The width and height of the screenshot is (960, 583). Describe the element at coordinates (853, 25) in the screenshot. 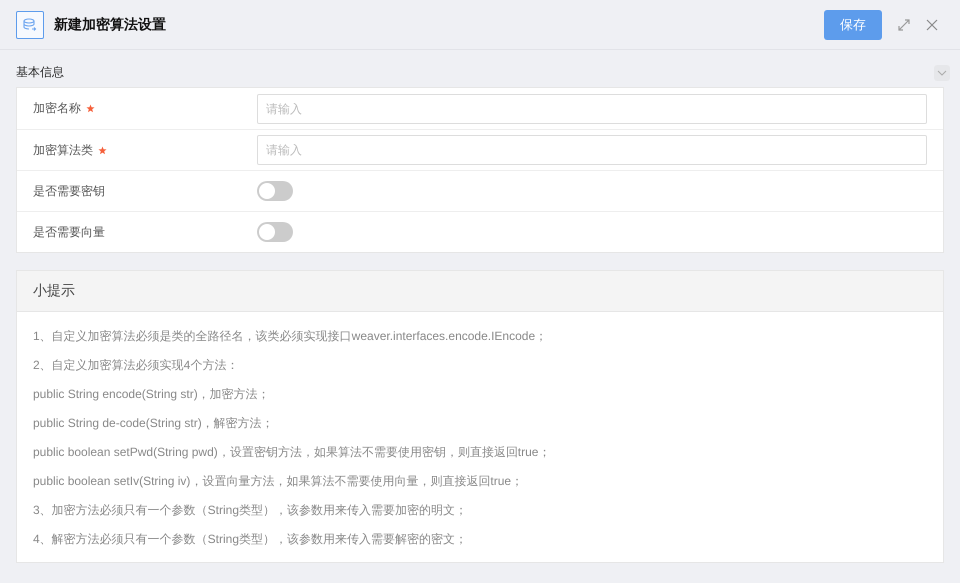

I see `save-button: 保存` at that location.